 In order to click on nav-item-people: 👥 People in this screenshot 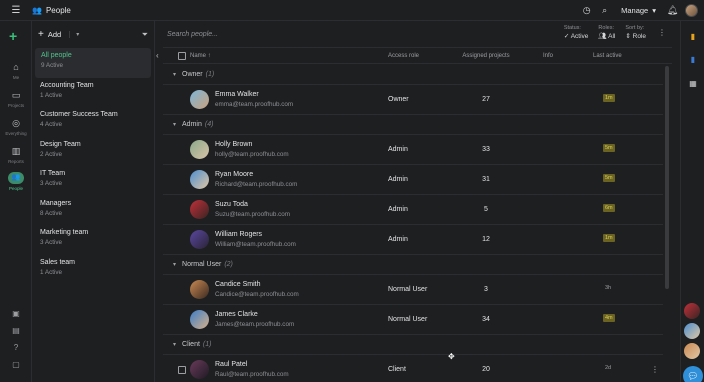, I will do `click(16, 181)`.